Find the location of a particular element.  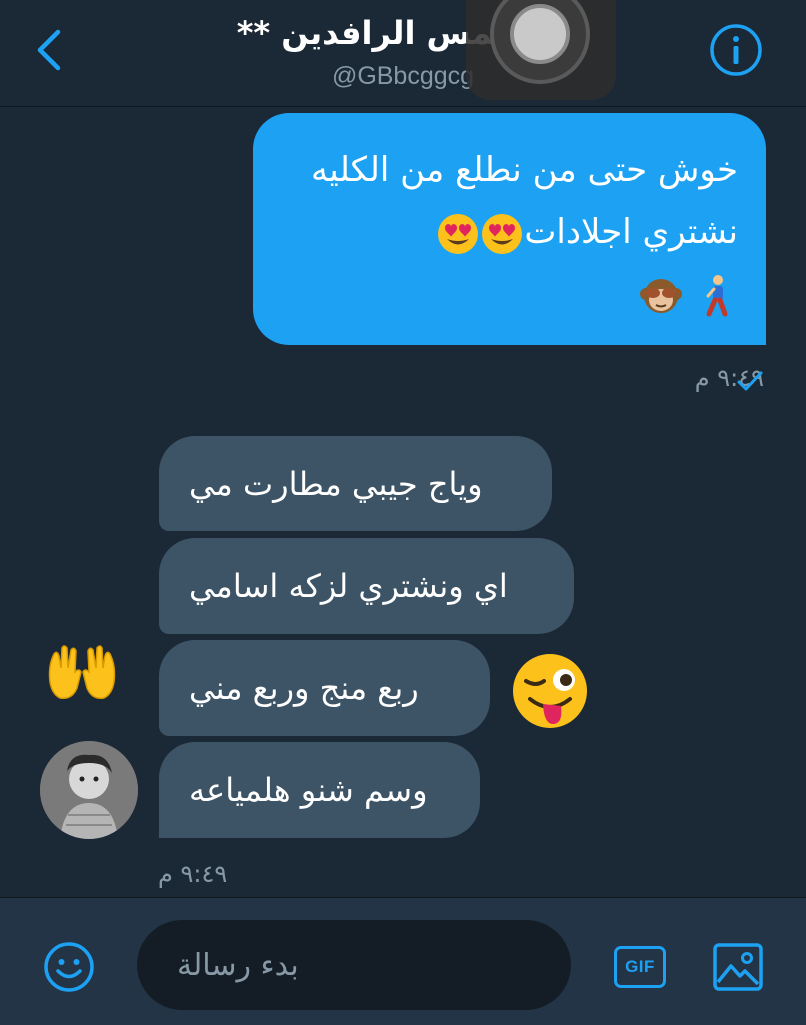

received-message-bubble: وياج جيبي مطارت مي is located at coordinates (355, 483).